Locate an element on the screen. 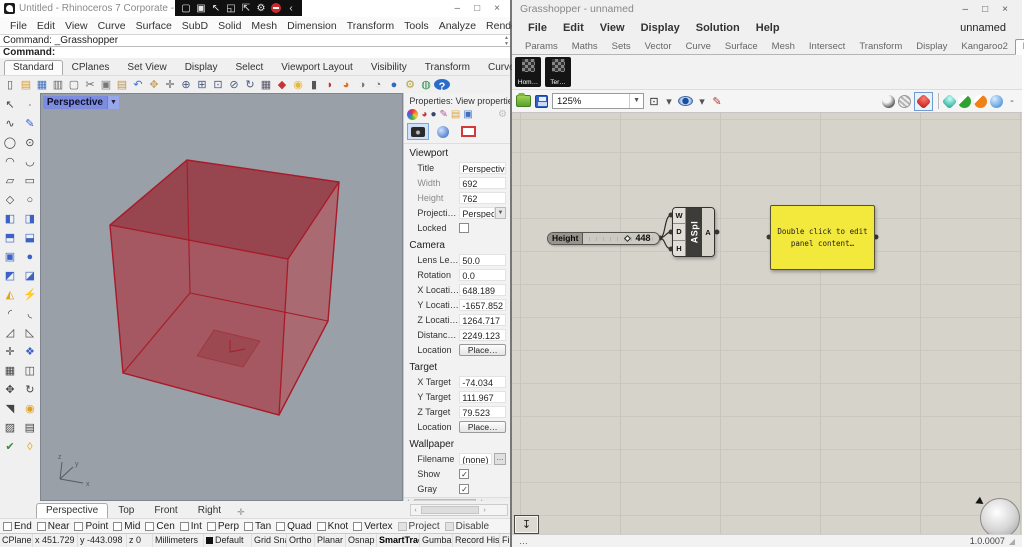 Image resolution: width=1024 pixels, height=547 pixels. slider-grip is located at coordinates (628, 238).